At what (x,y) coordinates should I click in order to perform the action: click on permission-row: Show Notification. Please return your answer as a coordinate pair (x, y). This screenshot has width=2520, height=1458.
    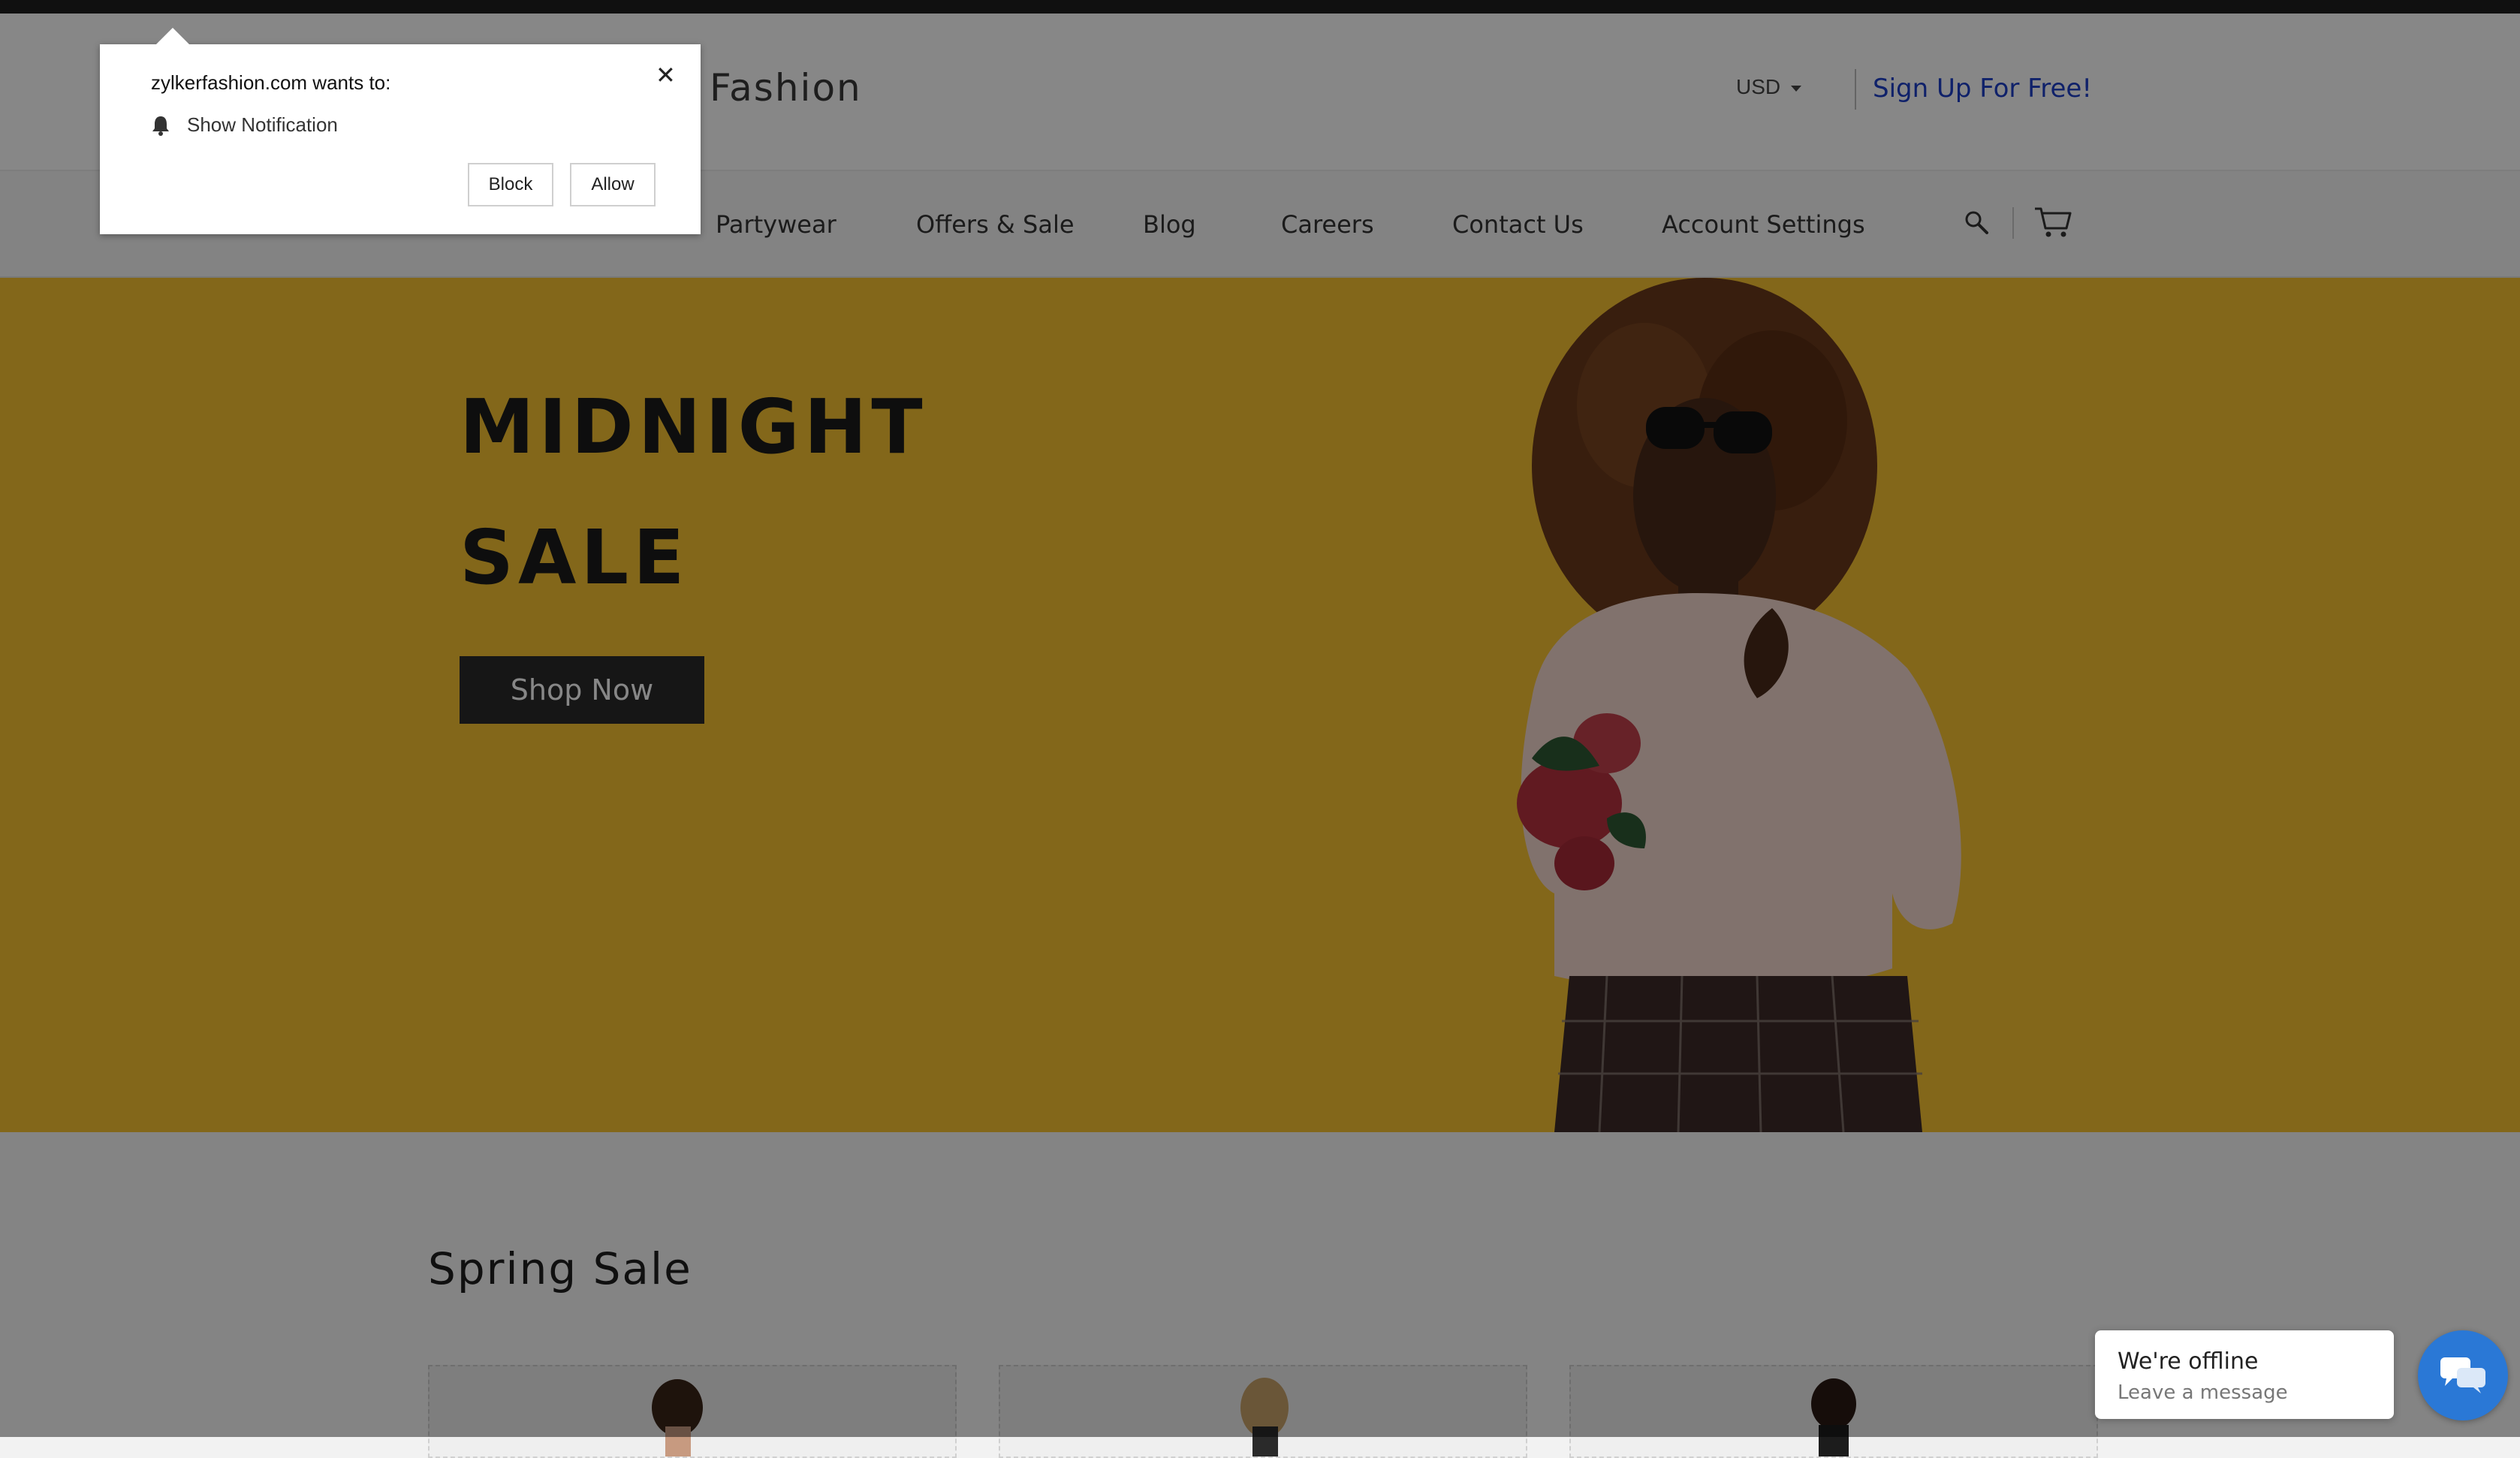
    Looking at the image, I should click on (243, 125).